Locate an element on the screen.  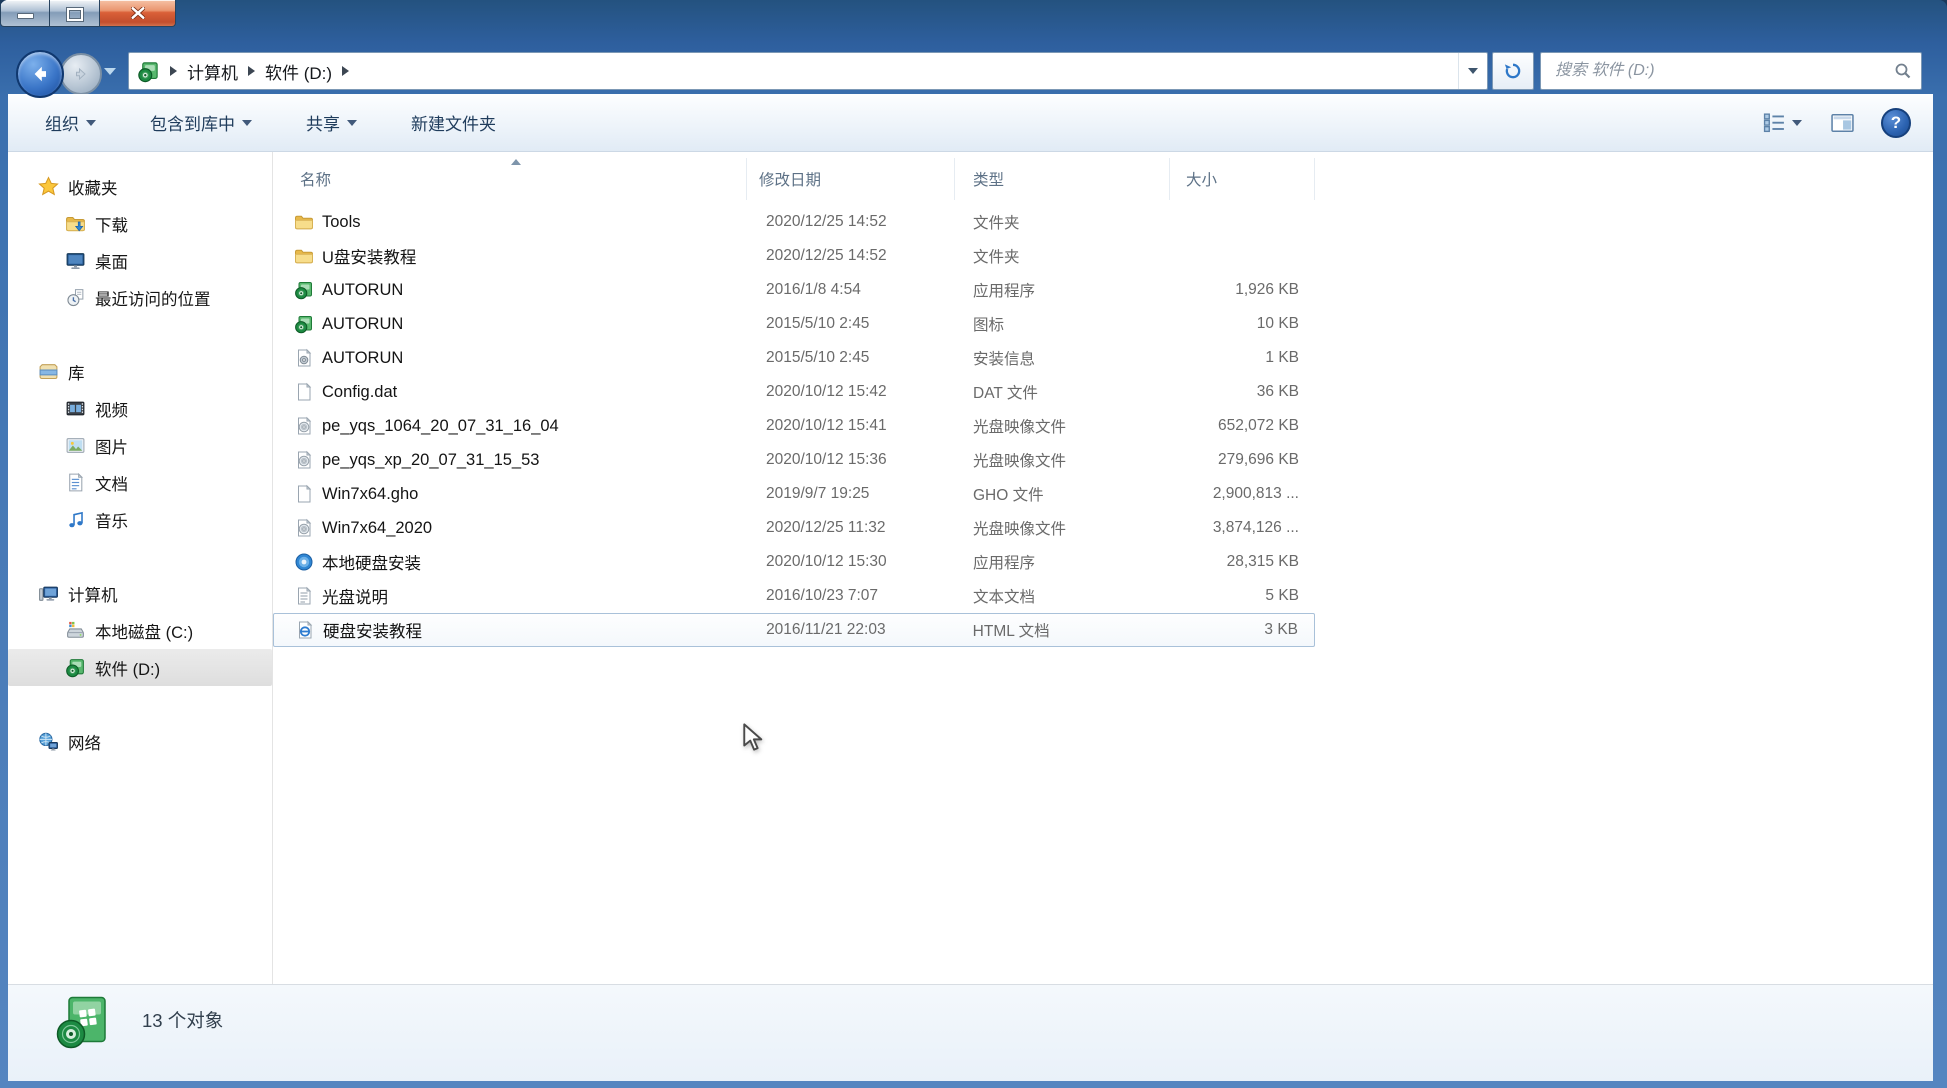
file-date-cell: 2020/10/12 15:30 is located at coordinates (826, 561).